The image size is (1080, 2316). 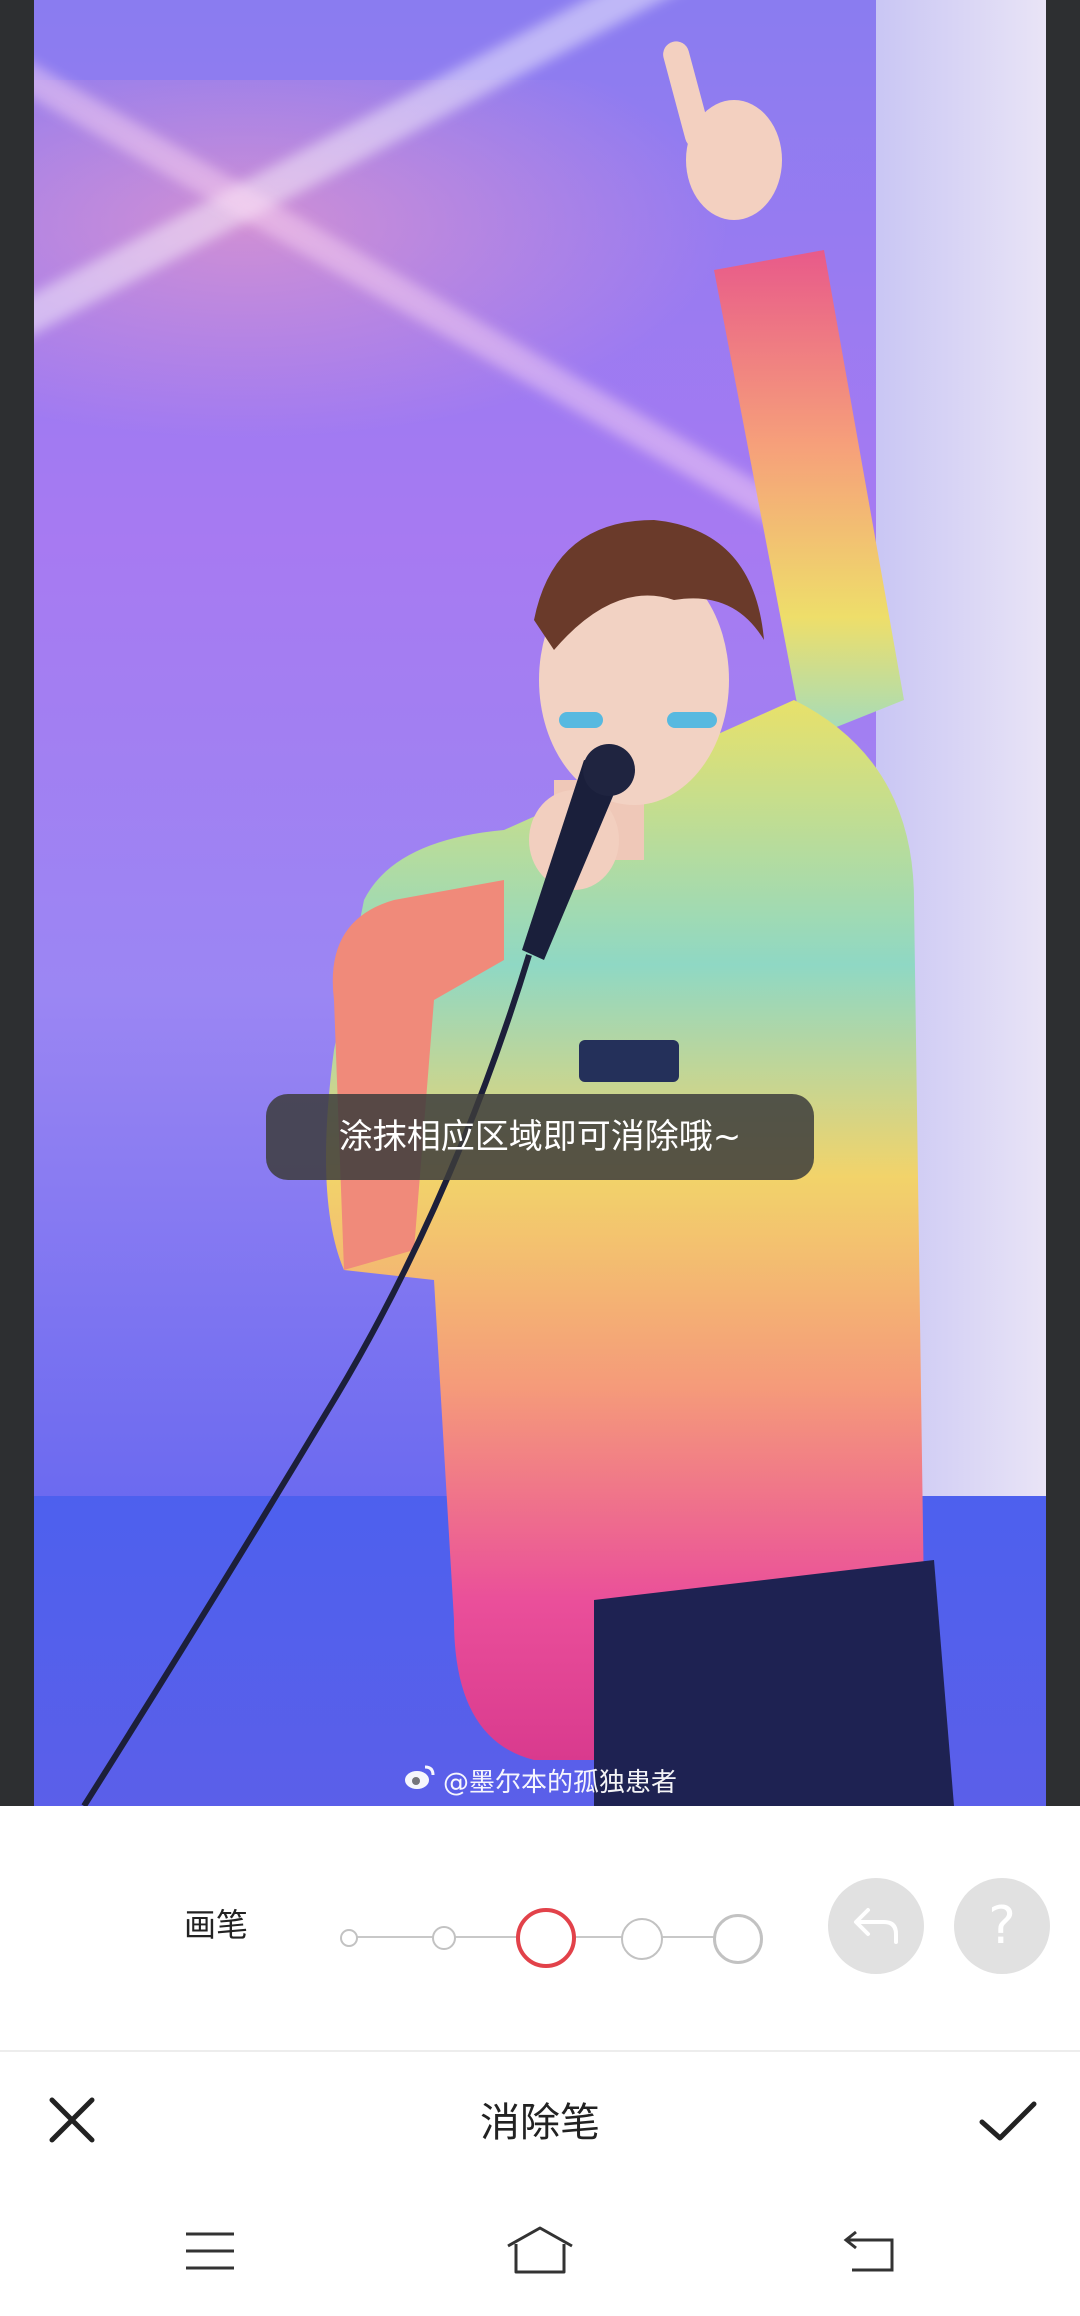 What do you see at coordinates (419, 1780) in the screenshot?
I see `weibo-logo-icon` at bounding box center [419, 1780].